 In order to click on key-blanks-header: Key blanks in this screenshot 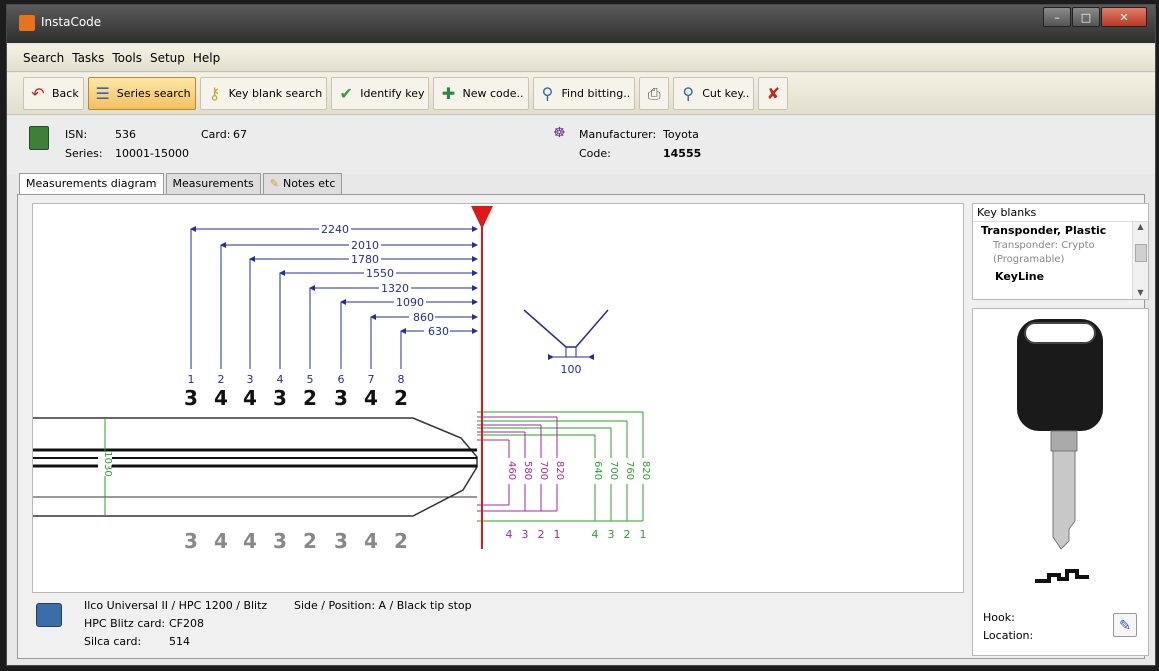, I will do `click(1007, 212)`.